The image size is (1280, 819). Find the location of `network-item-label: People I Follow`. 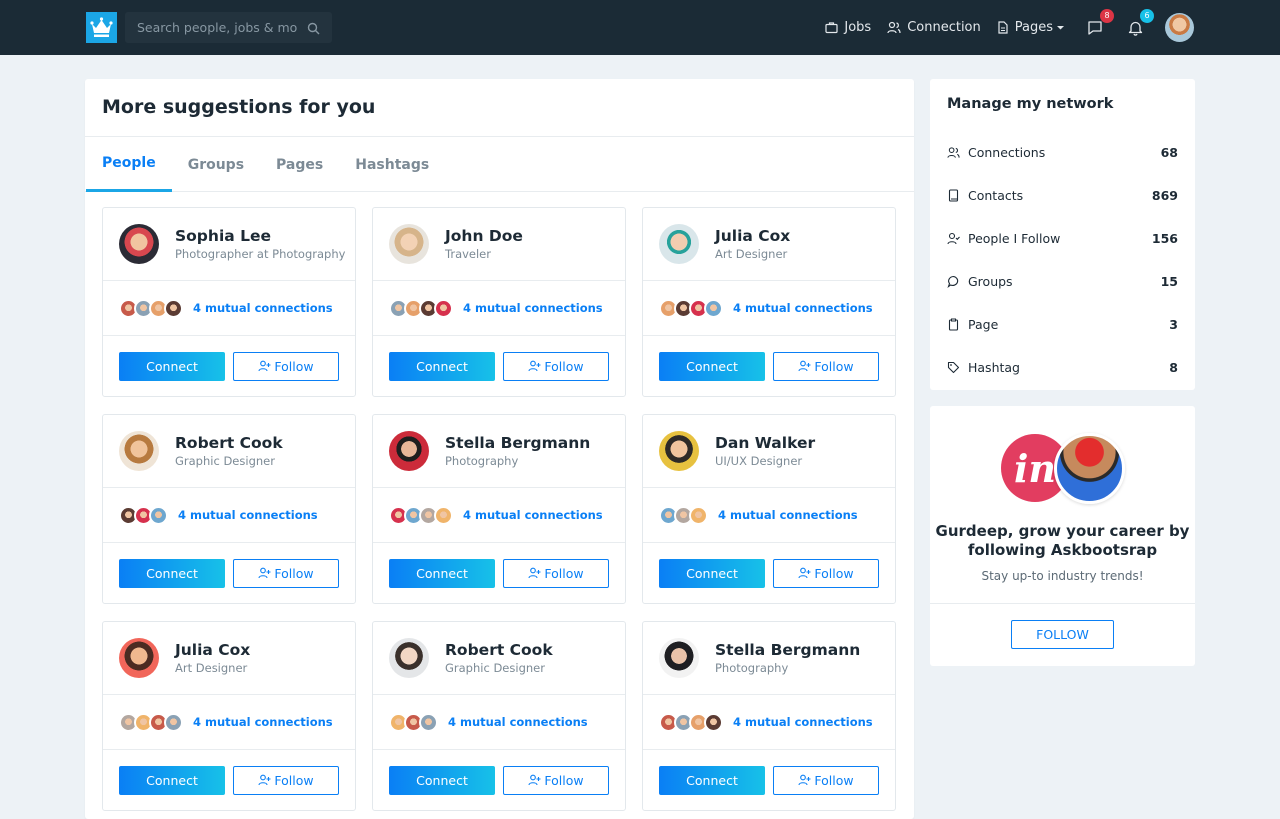

network-item-label: People I Follow is located at coordinates (1014, 238).